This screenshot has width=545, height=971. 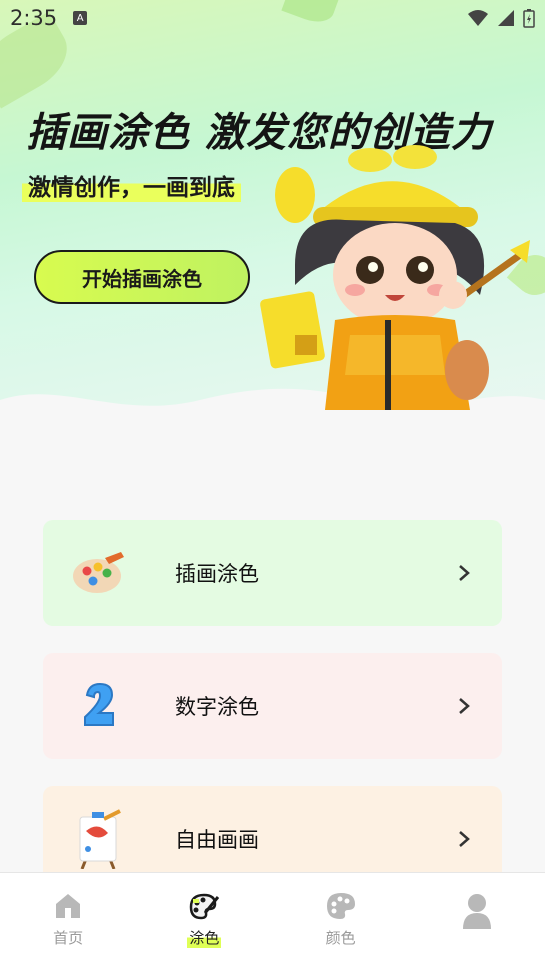 What do you see at coordinates (205, 906) in the screenshot?
I see `palette-brush-icon` at bounding box center [205, 906].